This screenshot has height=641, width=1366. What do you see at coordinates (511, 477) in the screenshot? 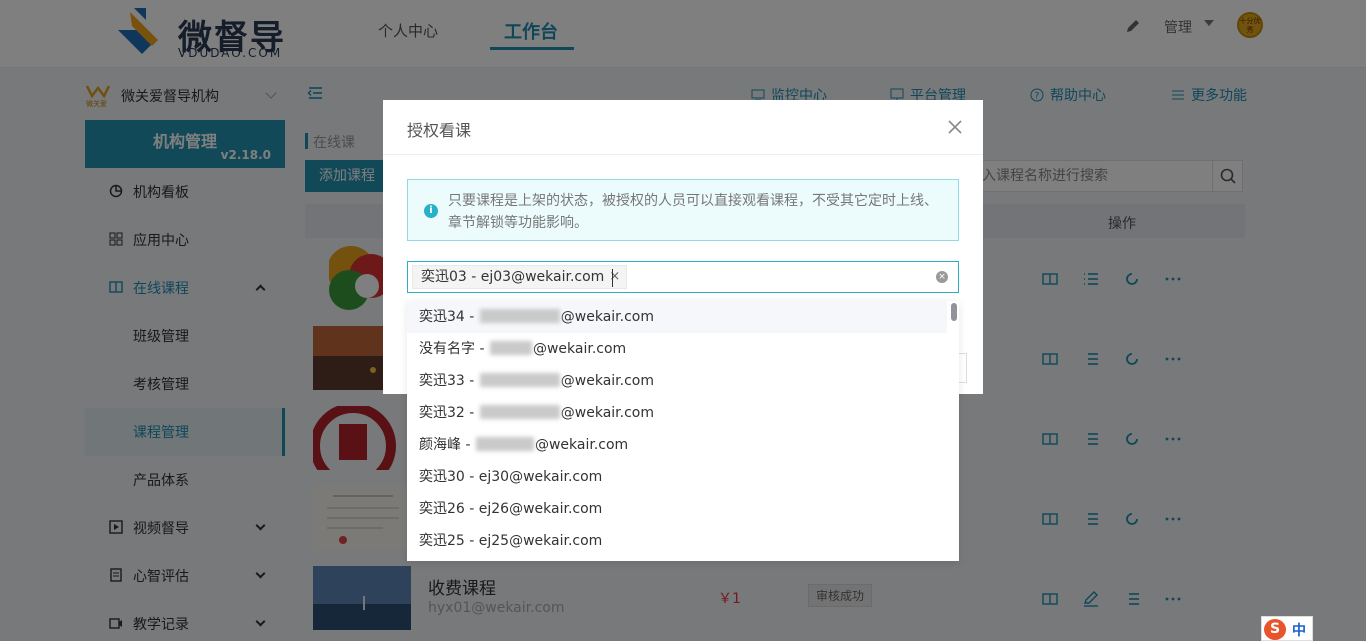
I see `option-label: 奕迅30 - ej30@wekair.com` at bounding box center [511, 477].